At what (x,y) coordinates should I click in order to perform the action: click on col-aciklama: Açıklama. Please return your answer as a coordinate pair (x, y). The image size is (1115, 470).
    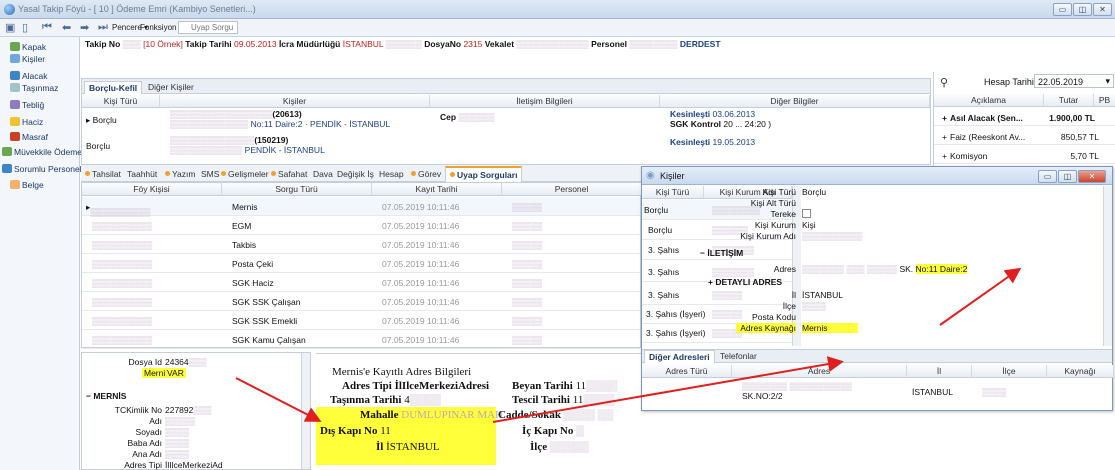
    Looking at the image, I should click on (989, 100).